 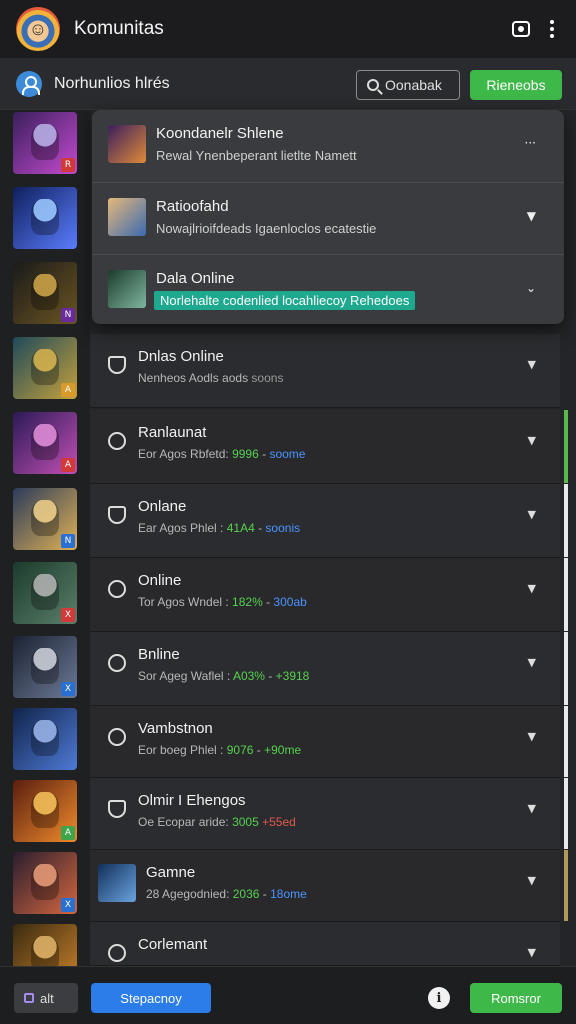 What do you see at coordinates (266, 228) in the screenshot?
I see `popover-item-subtitle: Nowajlrioifdeads Igaenloclos ecatestie` at bounding box center [266, 228].